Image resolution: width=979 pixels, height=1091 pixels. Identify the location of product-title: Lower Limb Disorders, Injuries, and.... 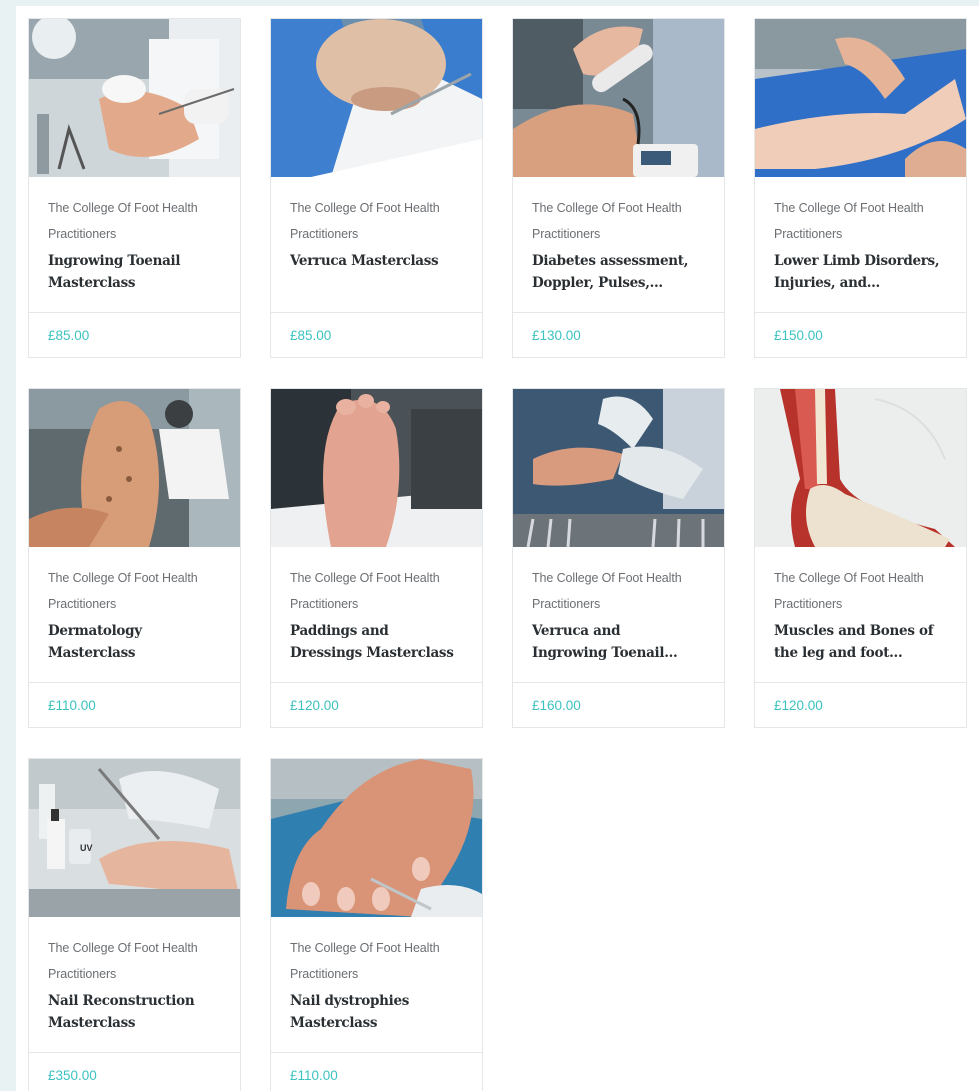
(860, 272).